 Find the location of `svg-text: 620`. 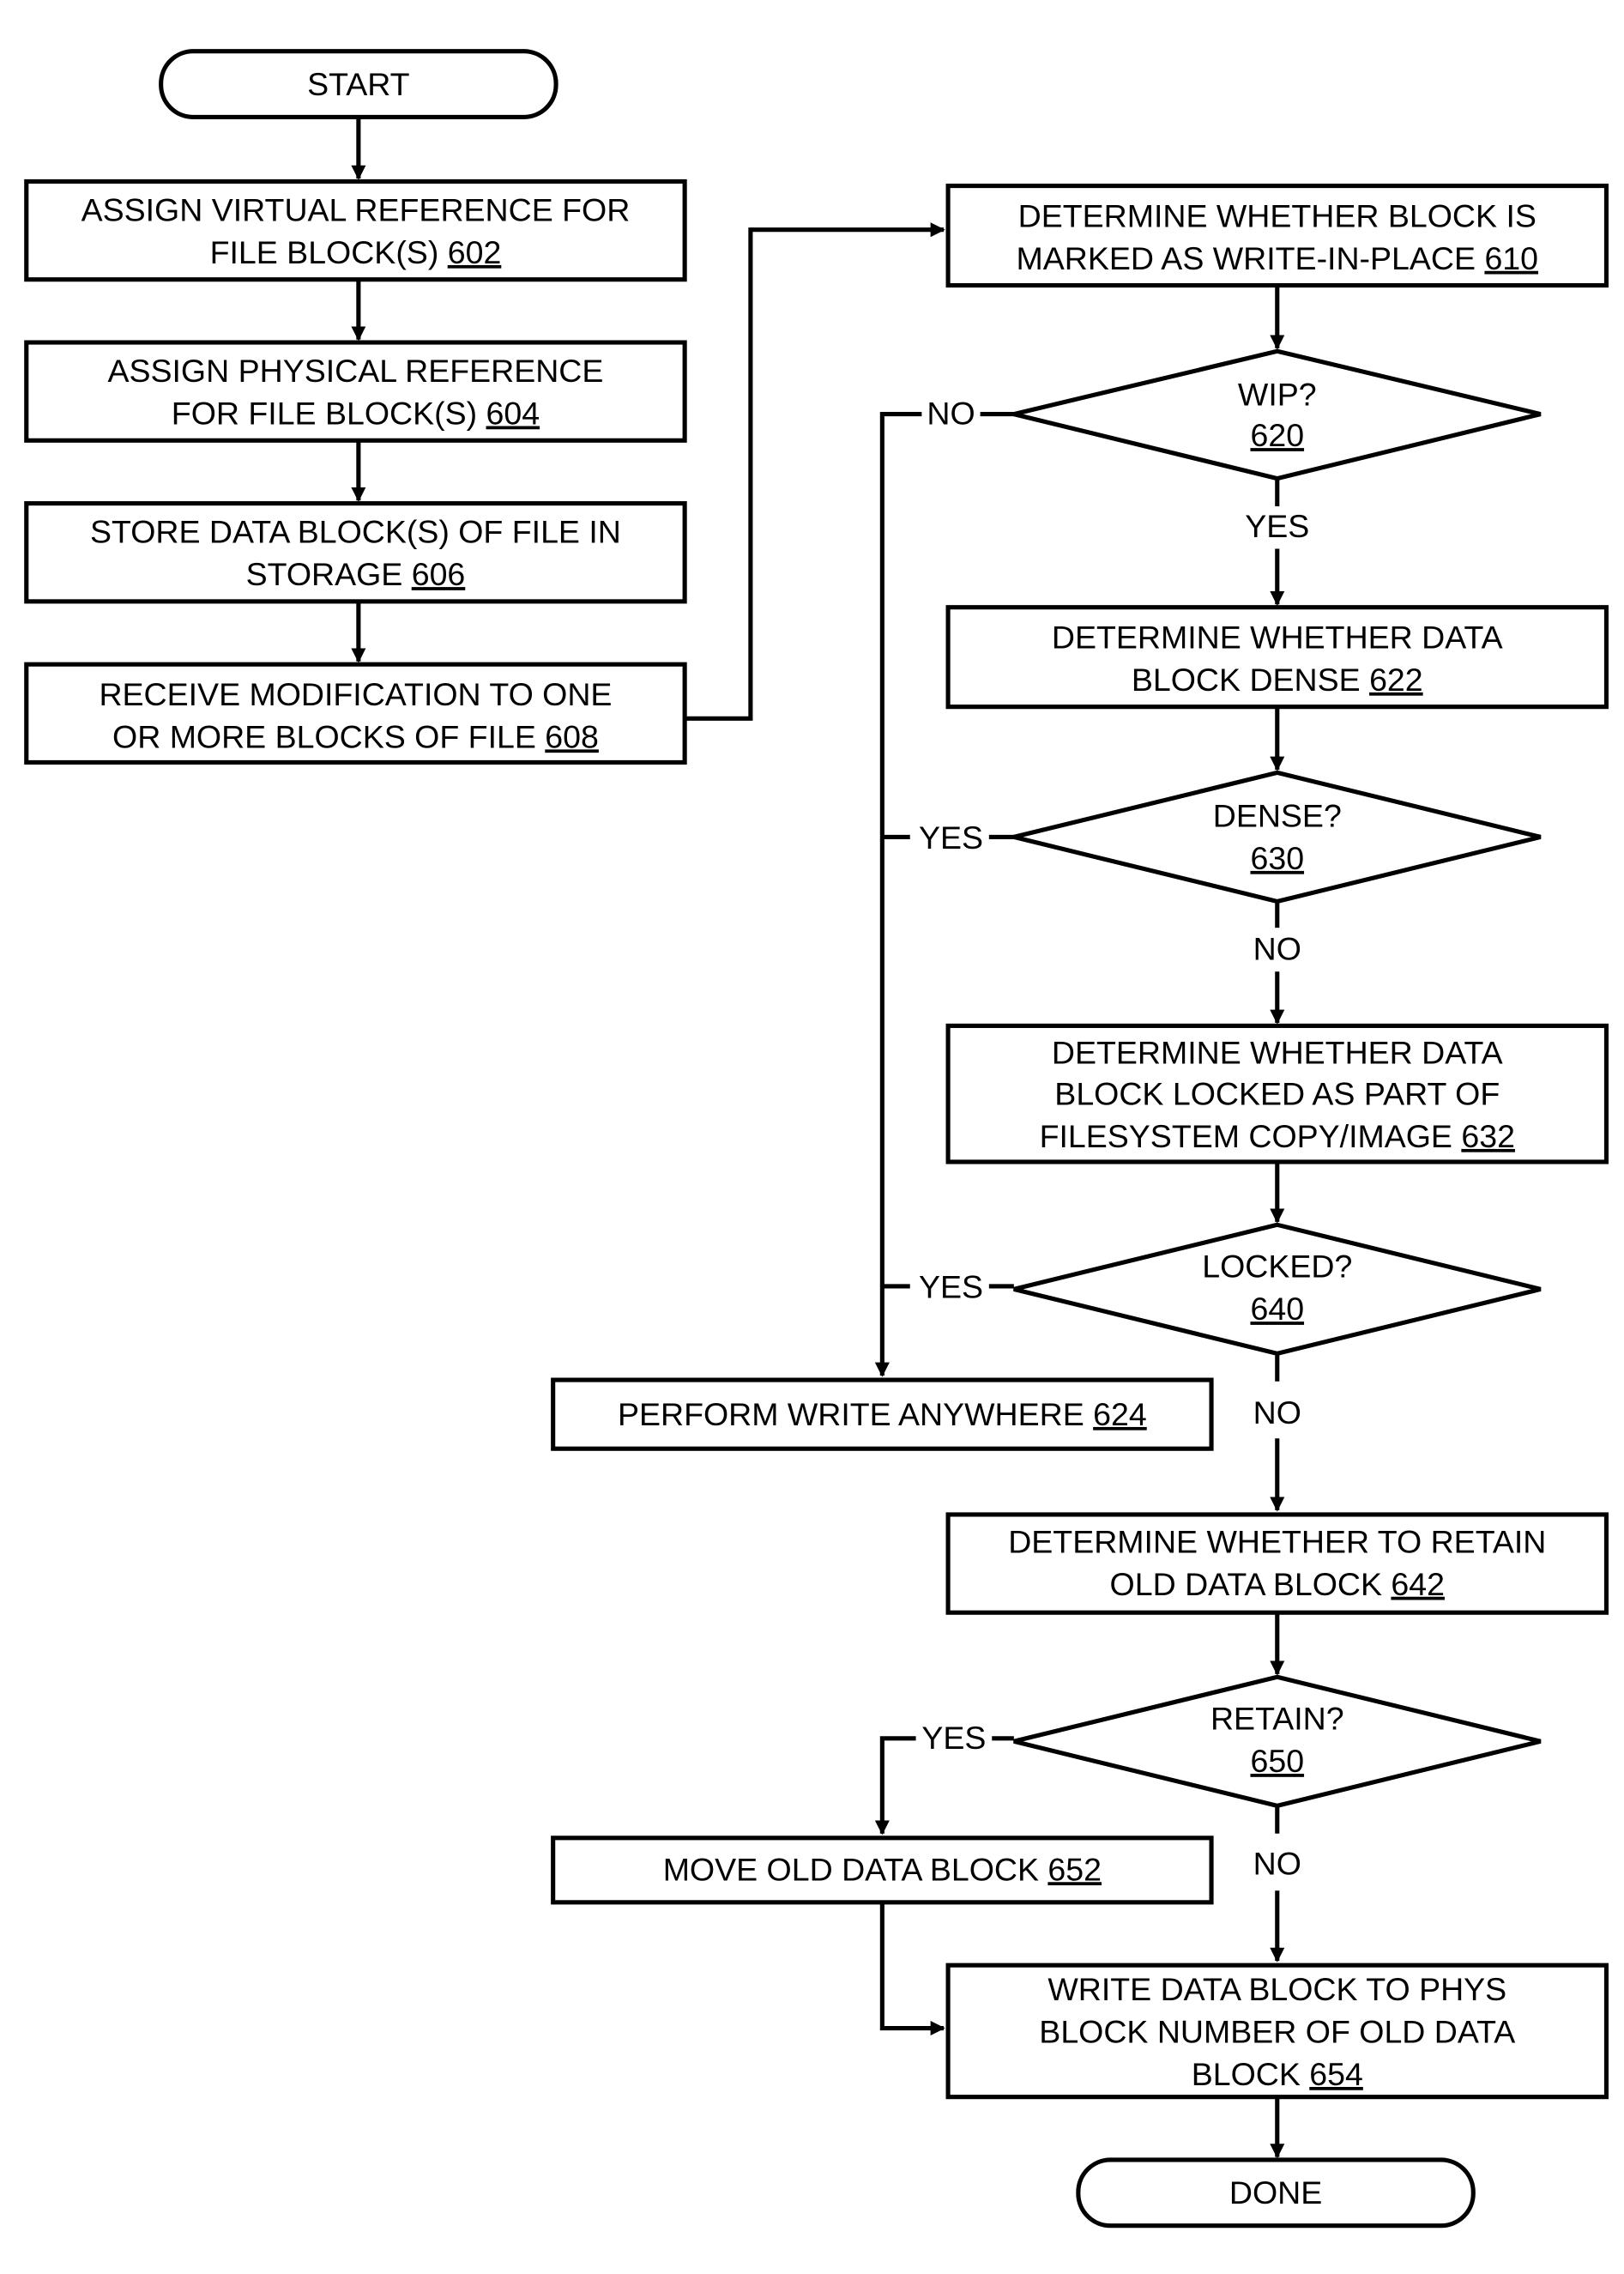

svg-text: 620 is located at coordinates (1277, 435).